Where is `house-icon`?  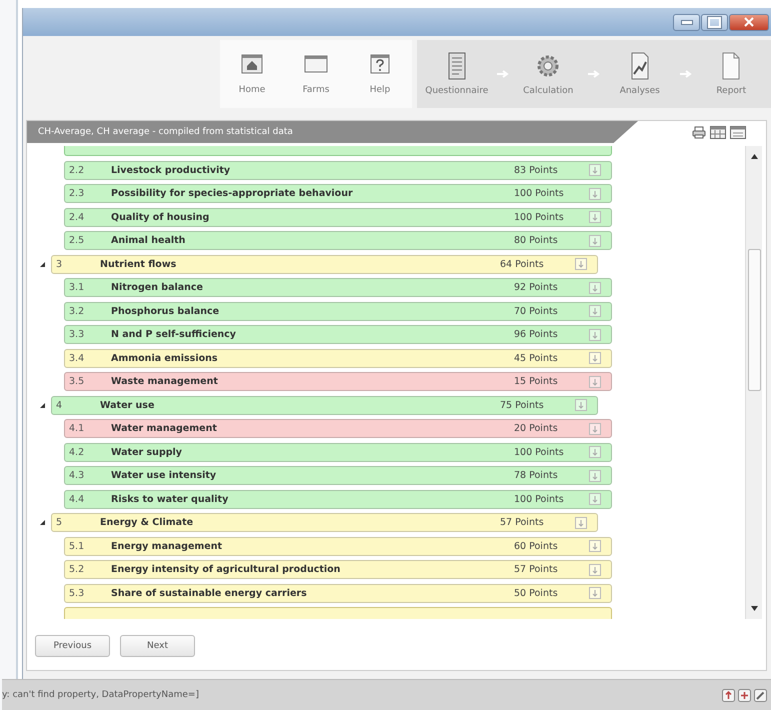
house-icon is located at coordinates (252, 64).